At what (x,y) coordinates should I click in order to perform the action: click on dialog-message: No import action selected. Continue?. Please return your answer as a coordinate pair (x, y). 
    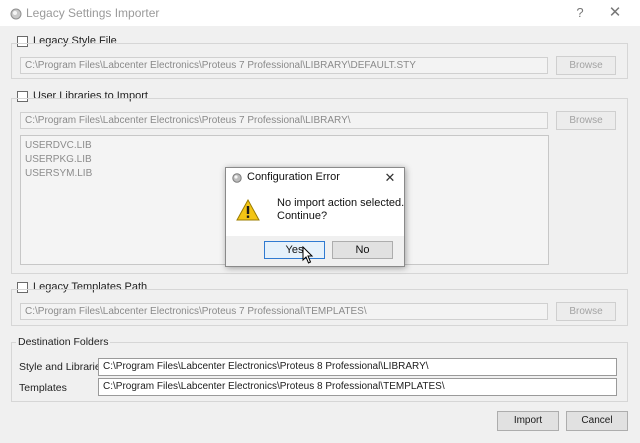
    Looking at the image, I should click on (340, 210).